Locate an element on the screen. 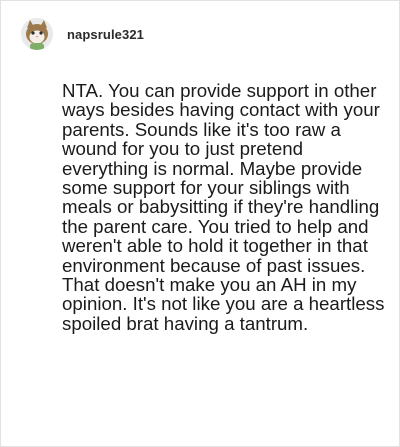 This screenshot has height=447, width=400. comment-header: napsrule321 is located at coordinates (82, 34).